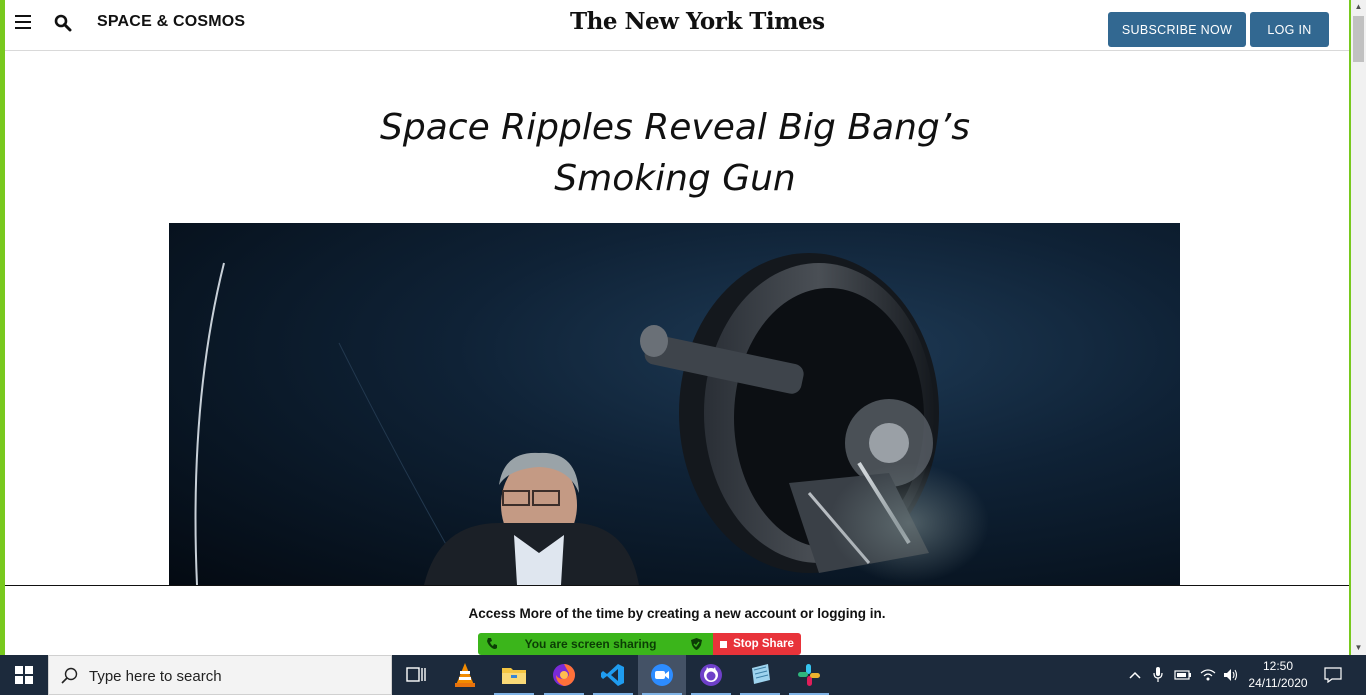 Image resolution: width=1366 pixels, height=695 pixels. What do you see at coordinates (1333, 675) in the screenshot?
I see `notifications-icon` at bounding box center [1333, 675].